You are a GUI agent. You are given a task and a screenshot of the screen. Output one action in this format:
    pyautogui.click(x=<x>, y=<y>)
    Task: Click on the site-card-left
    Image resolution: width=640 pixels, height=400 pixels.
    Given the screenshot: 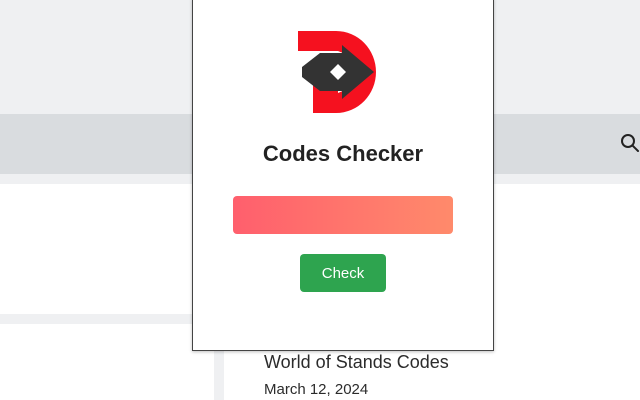 What is the action you would take?
    pyautogui.click(x=96, y=249)
    